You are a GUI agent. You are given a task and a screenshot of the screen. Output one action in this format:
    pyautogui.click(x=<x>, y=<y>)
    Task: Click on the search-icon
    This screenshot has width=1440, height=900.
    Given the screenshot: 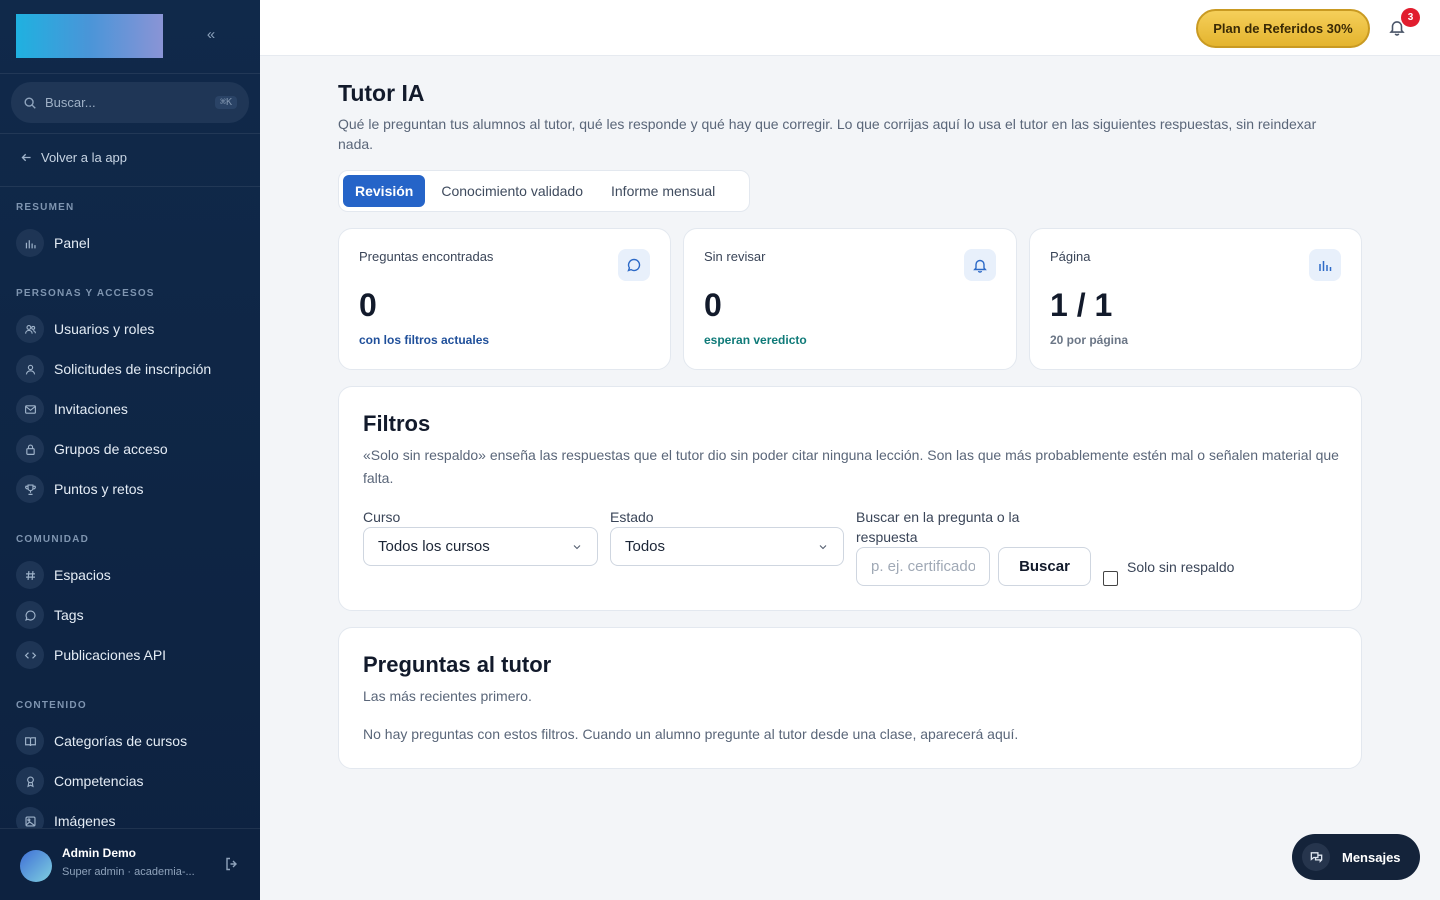 What is the action you would take?
    pyautogui.click(x=30, y=102)
    